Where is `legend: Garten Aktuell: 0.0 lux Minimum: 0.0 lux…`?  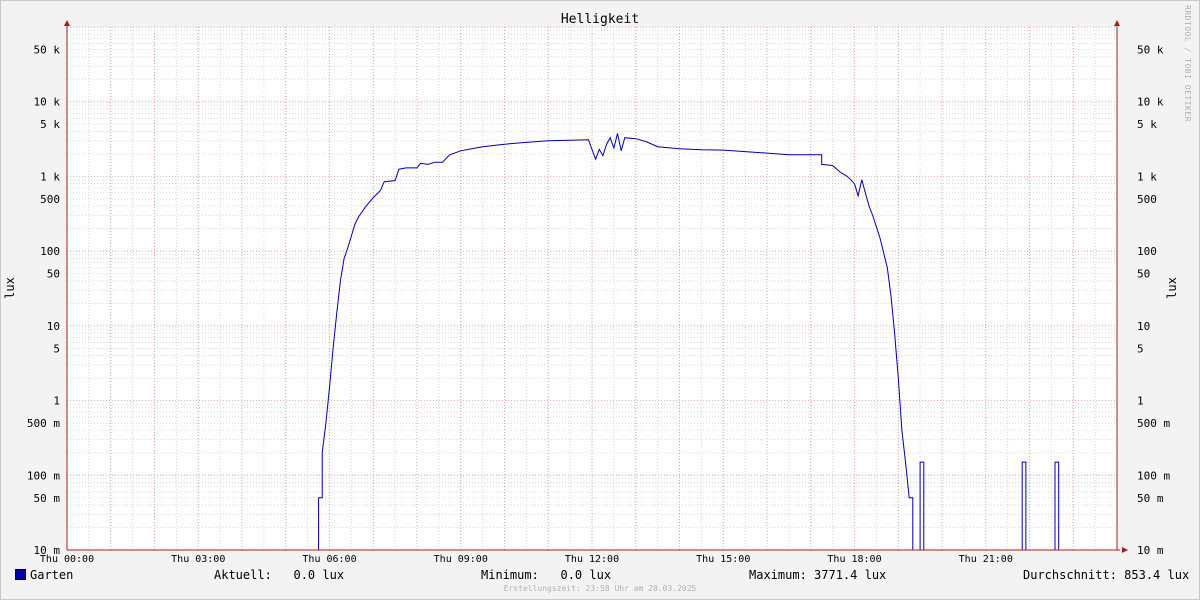
legend: Garten Aktuell: 0.0 lux Minimum: 0.0 lux… is located at coordinates (600, 576).